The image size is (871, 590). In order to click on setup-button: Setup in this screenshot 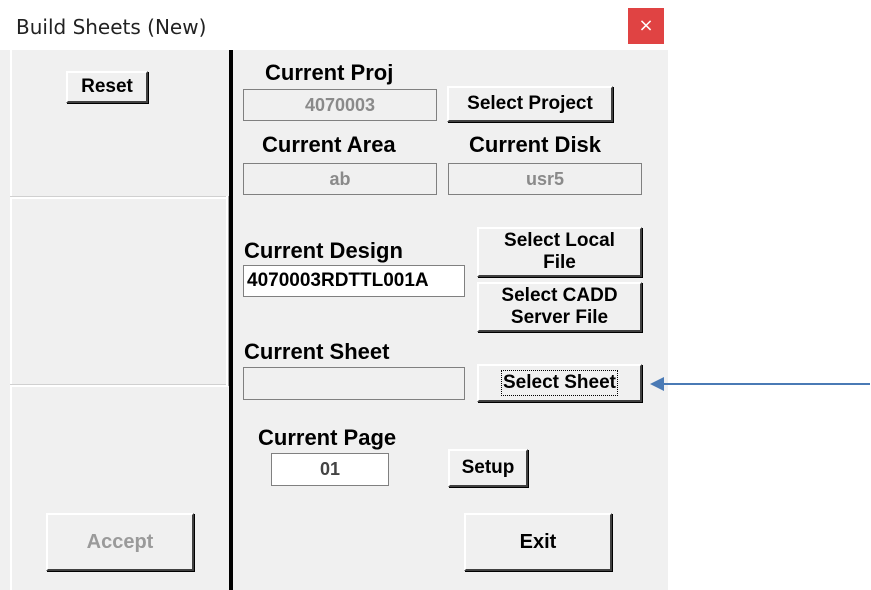, I will do `click(488, 468)`.